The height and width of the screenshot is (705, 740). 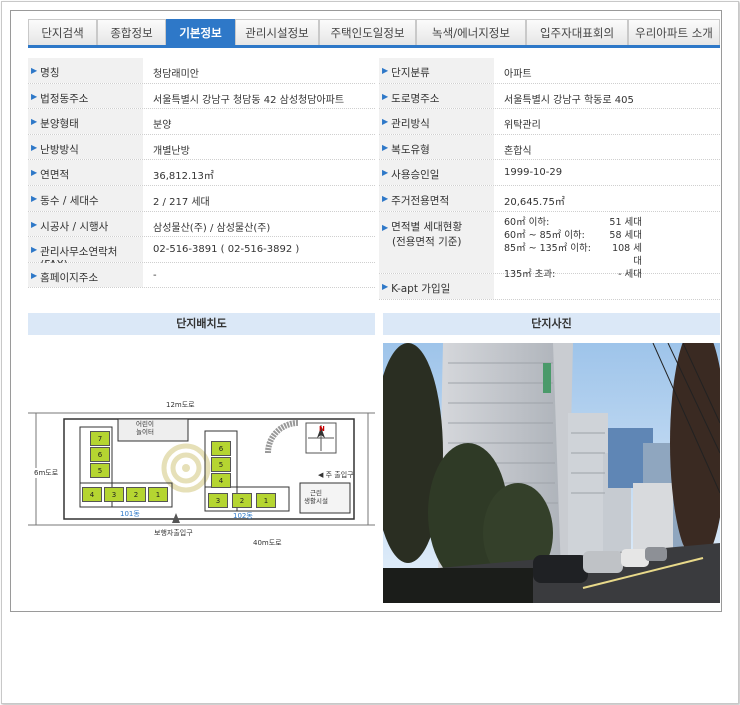 I want to click on area-breakdown-label: ▶ 면적별 세대현황 (전용면적 기준), so click(x=436, y=242).